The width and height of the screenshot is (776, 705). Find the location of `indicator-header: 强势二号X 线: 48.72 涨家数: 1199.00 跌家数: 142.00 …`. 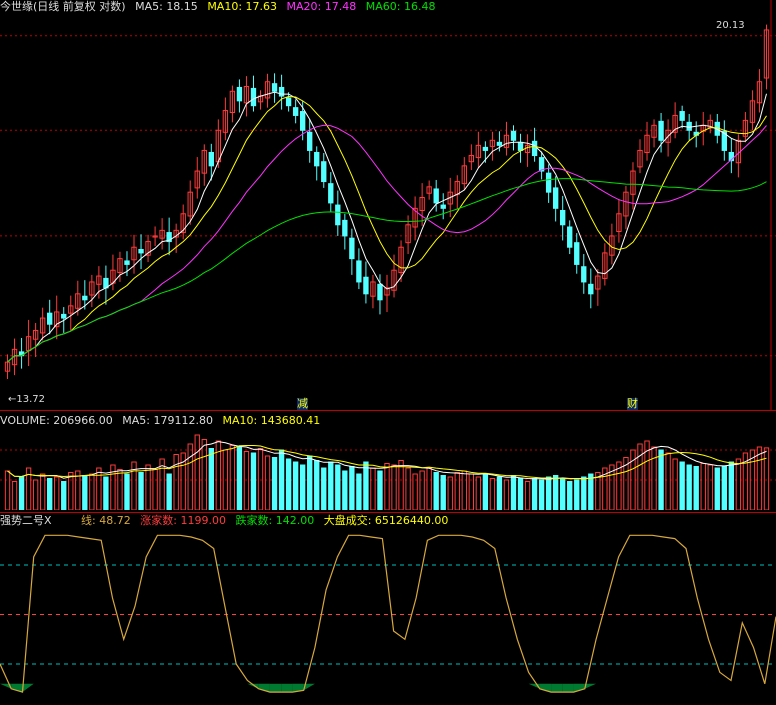

indicator-header: 强势二号X 线: 48.72 涨家数: 1199.00 跌家数: 142.00 … is located at coordinates (227, 521).